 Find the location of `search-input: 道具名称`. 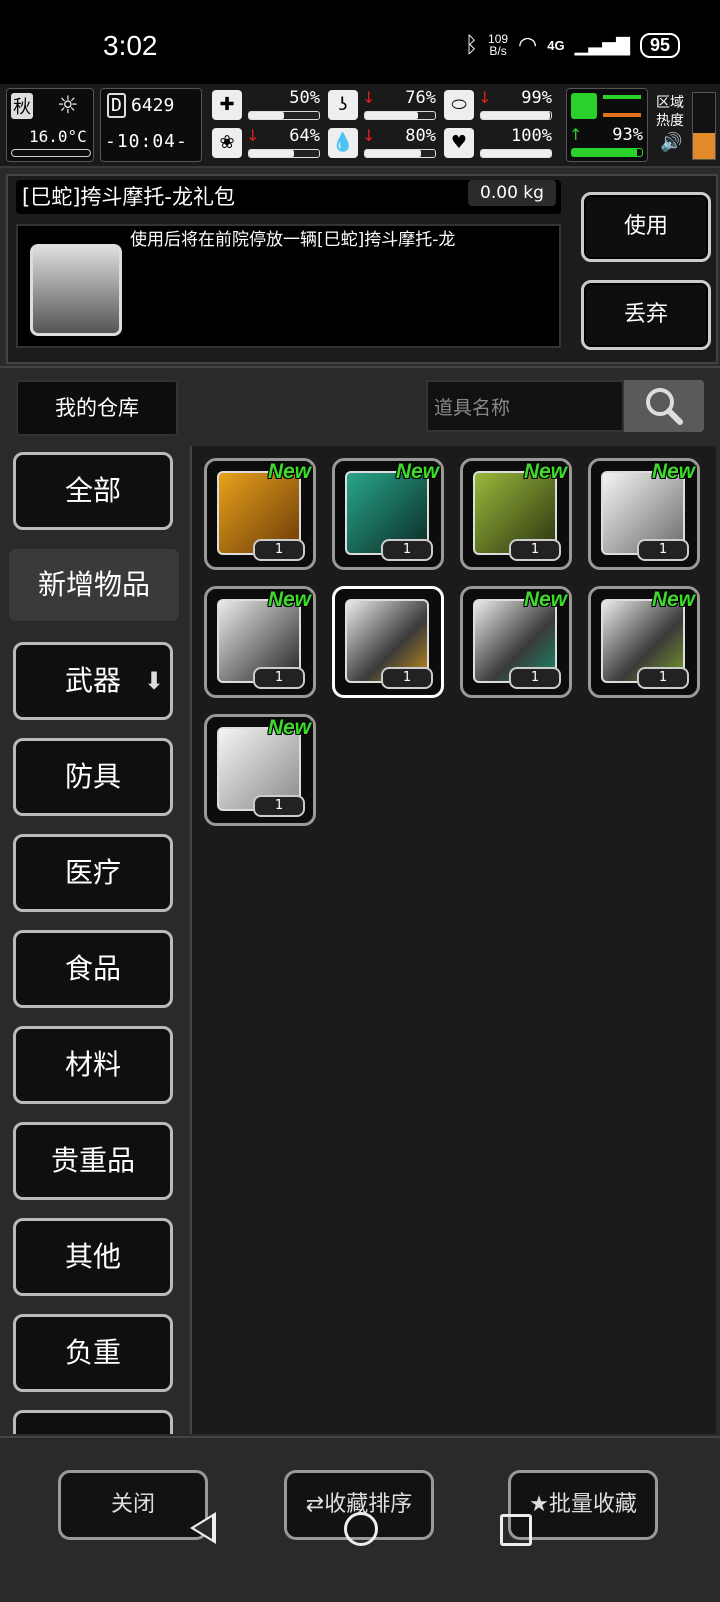

search-input: 道具名称 is located at coordinates (525, 406).